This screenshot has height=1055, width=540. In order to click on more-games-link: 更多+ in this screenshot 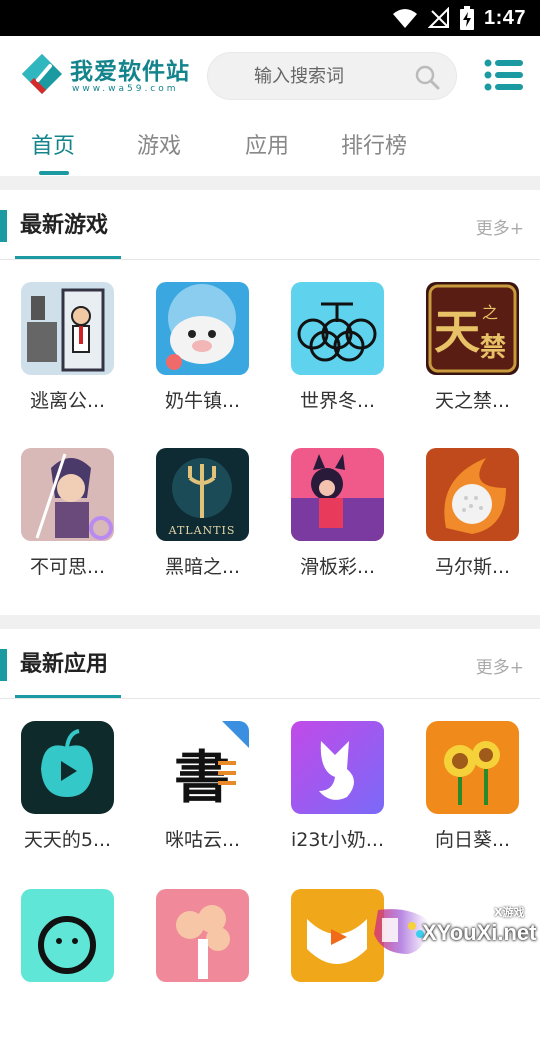, I will do `click(500, 226)`.